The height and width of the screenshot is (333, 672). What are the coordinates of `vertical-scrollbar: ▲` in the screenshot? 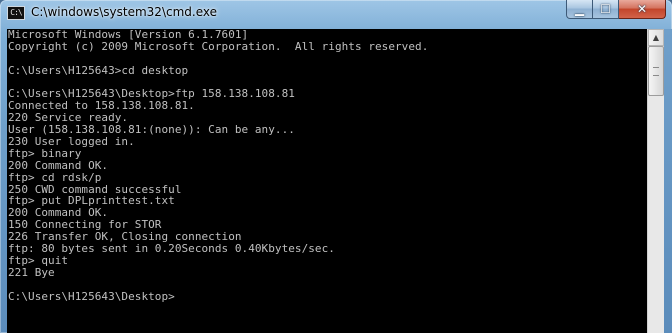 It's located at (655, 181).